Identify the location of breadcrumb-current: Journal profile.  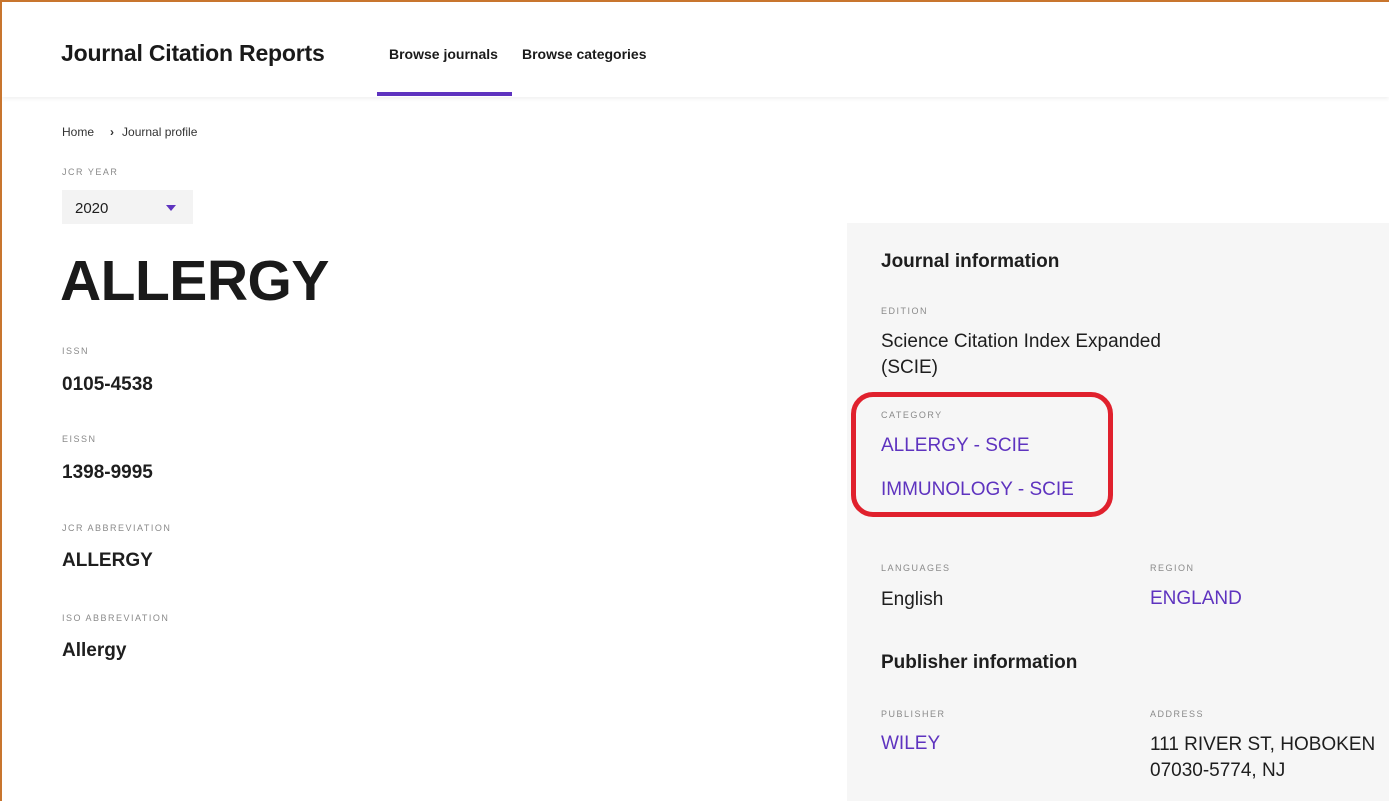
(160, 132).